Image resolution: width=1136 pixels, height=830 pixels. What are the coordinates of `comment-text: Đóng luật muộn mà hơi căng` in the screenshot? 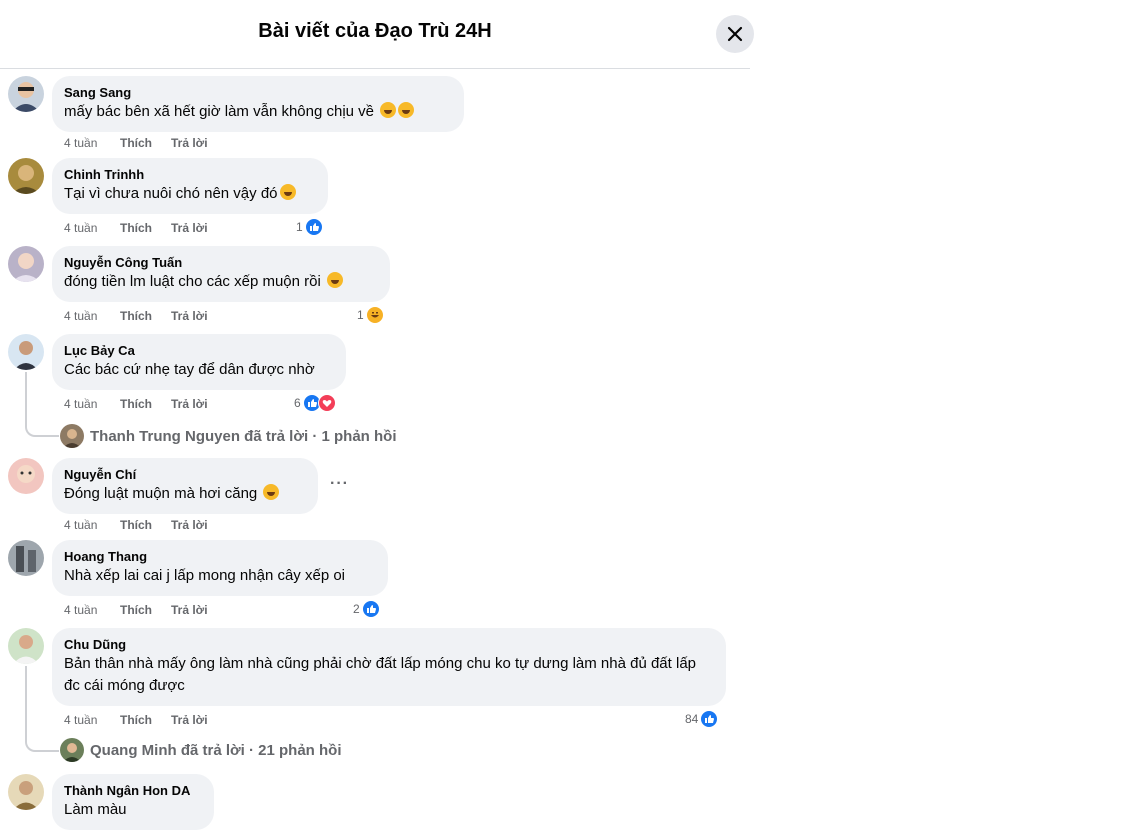 It's located at (185, 494).